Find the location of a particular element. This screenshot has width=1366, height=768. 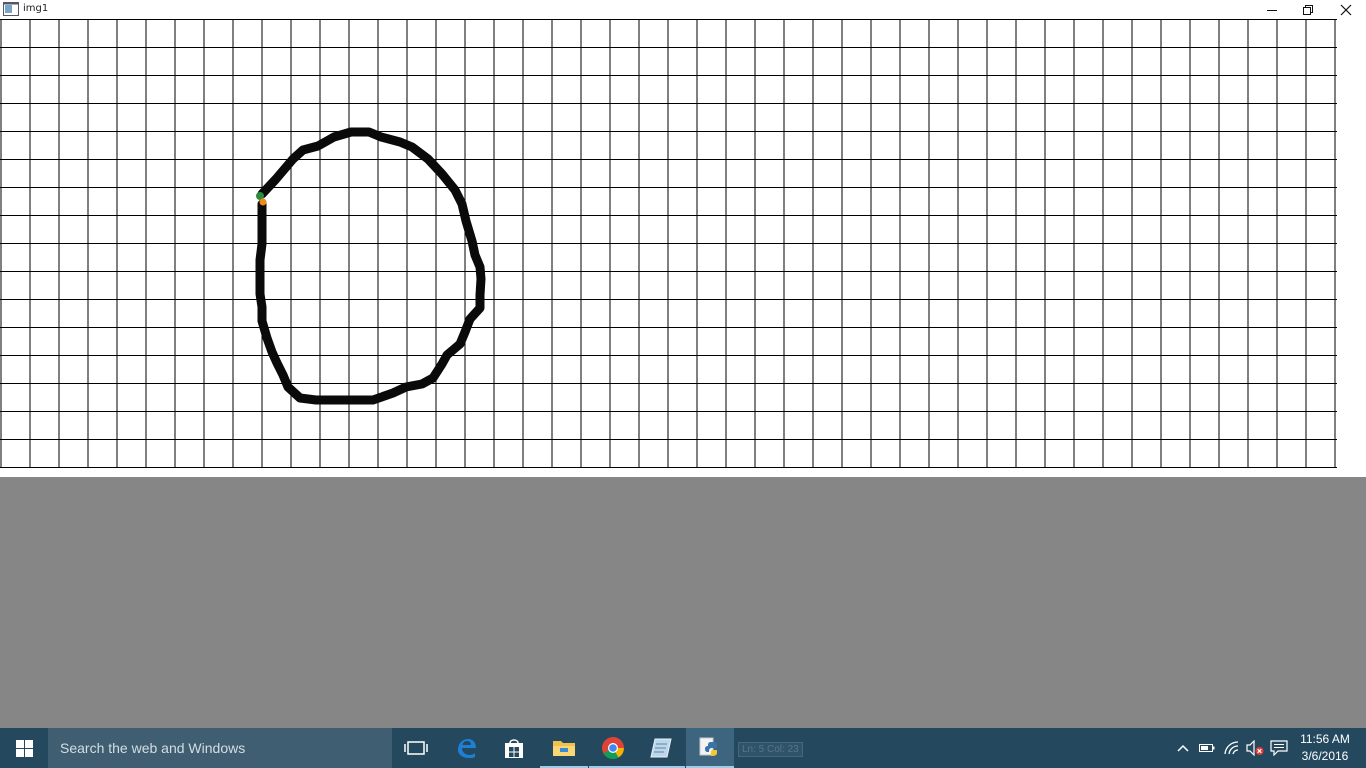

python-icon is located at coordinates (708, 746).